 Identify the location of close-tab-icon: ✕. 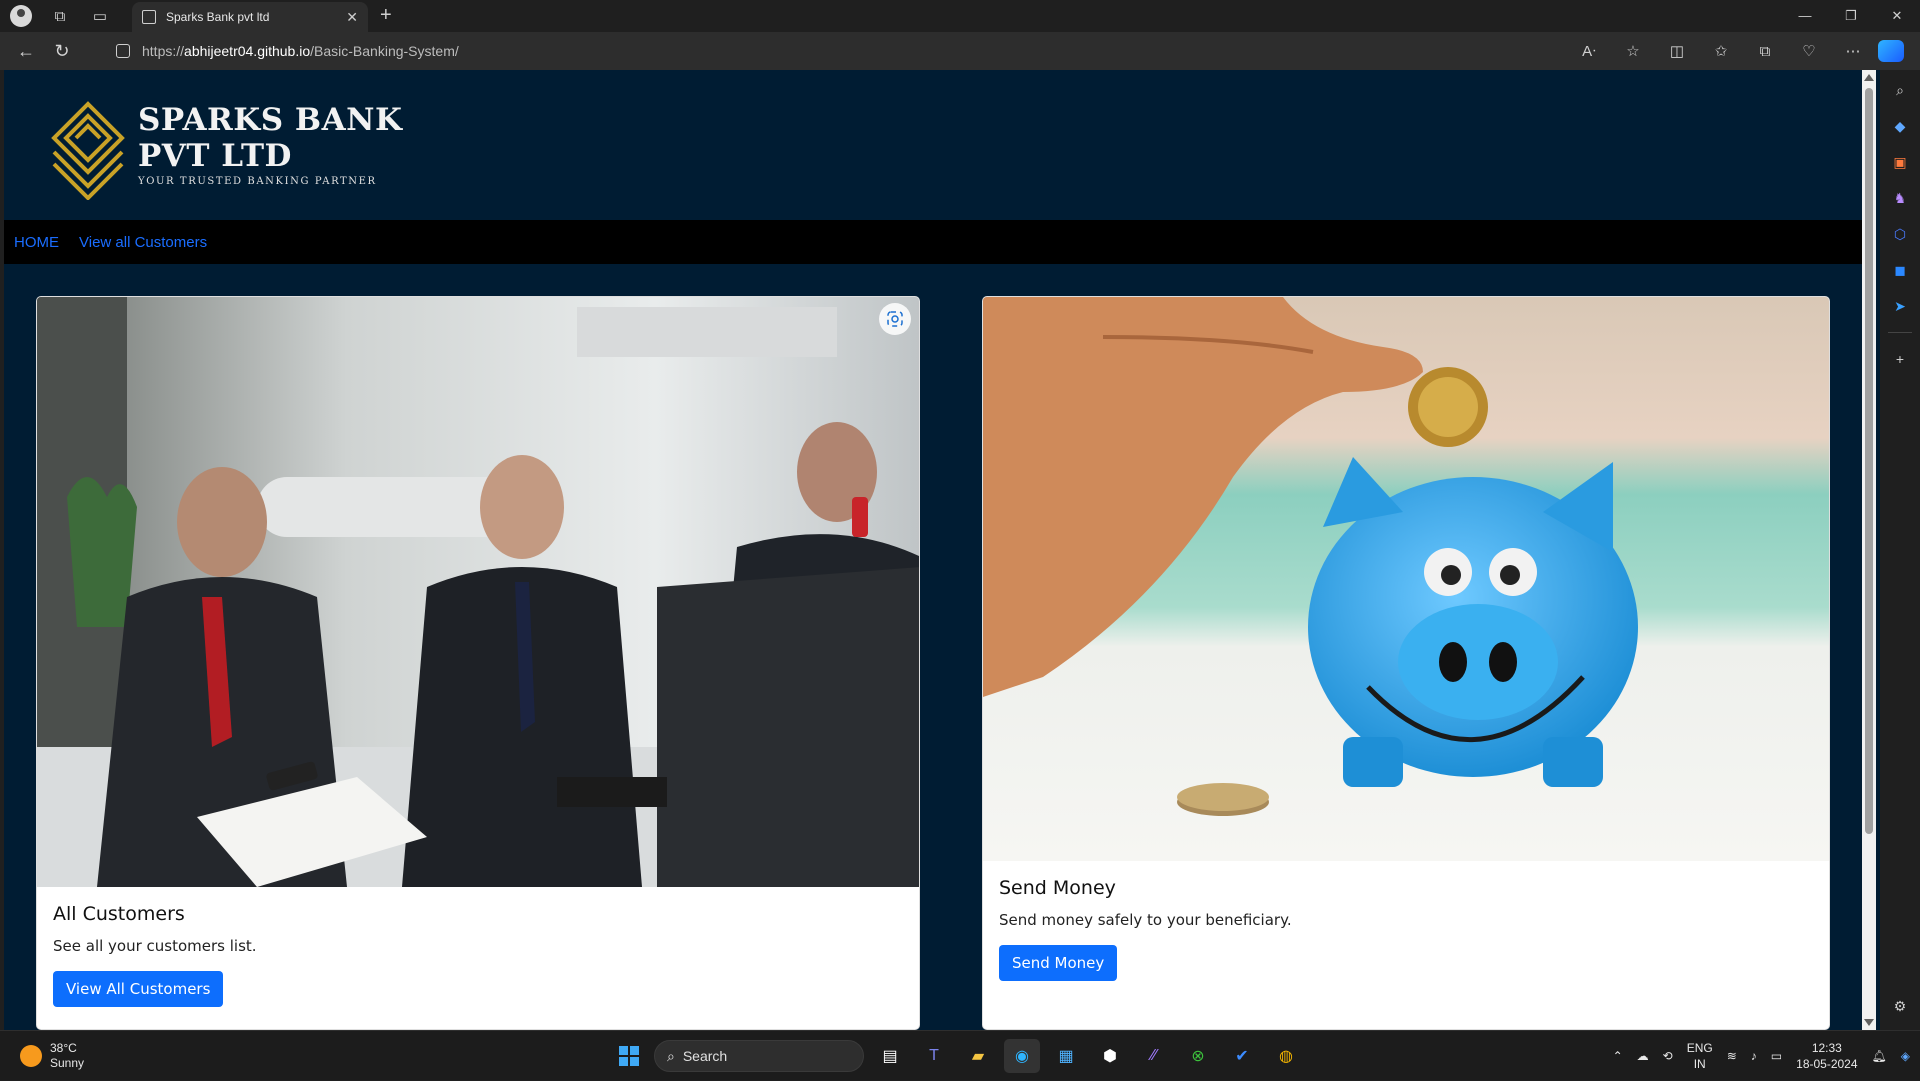
(352, 17).